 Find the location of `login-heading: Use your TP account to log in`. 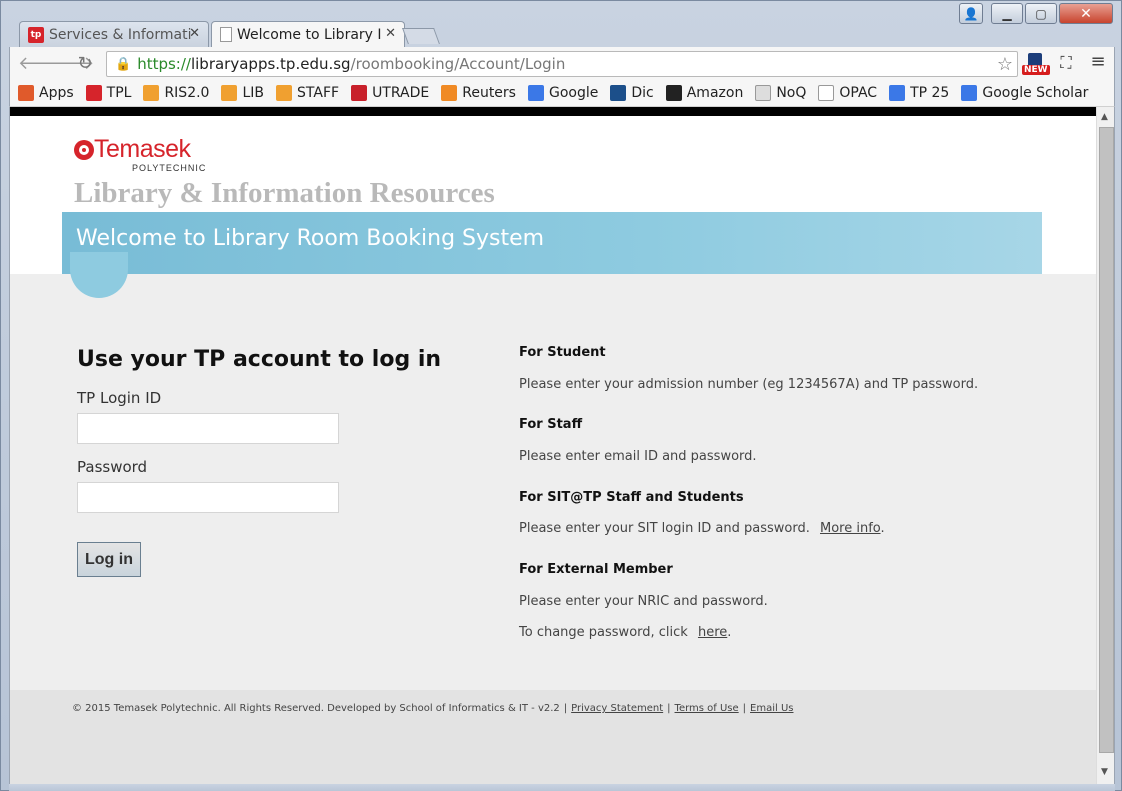

login-heading: Use your TP account to log in is located at coordinates (259, 359).